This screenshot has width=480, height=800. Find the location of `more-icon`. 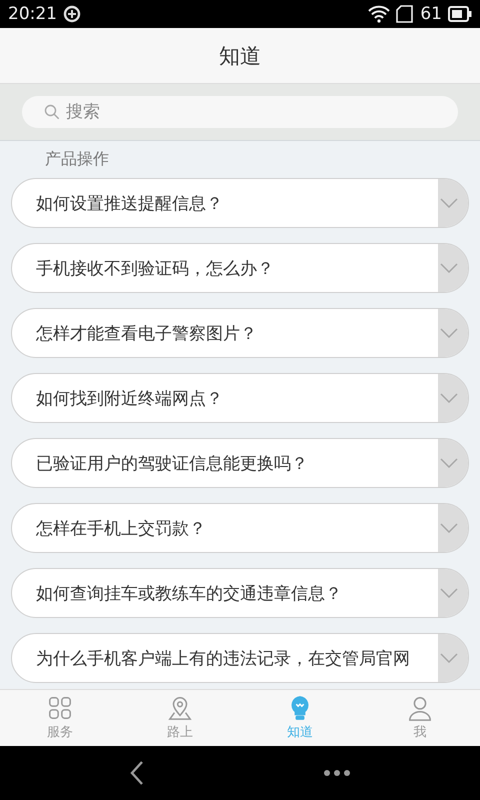

more-icon is located at coordinates (337, 773).